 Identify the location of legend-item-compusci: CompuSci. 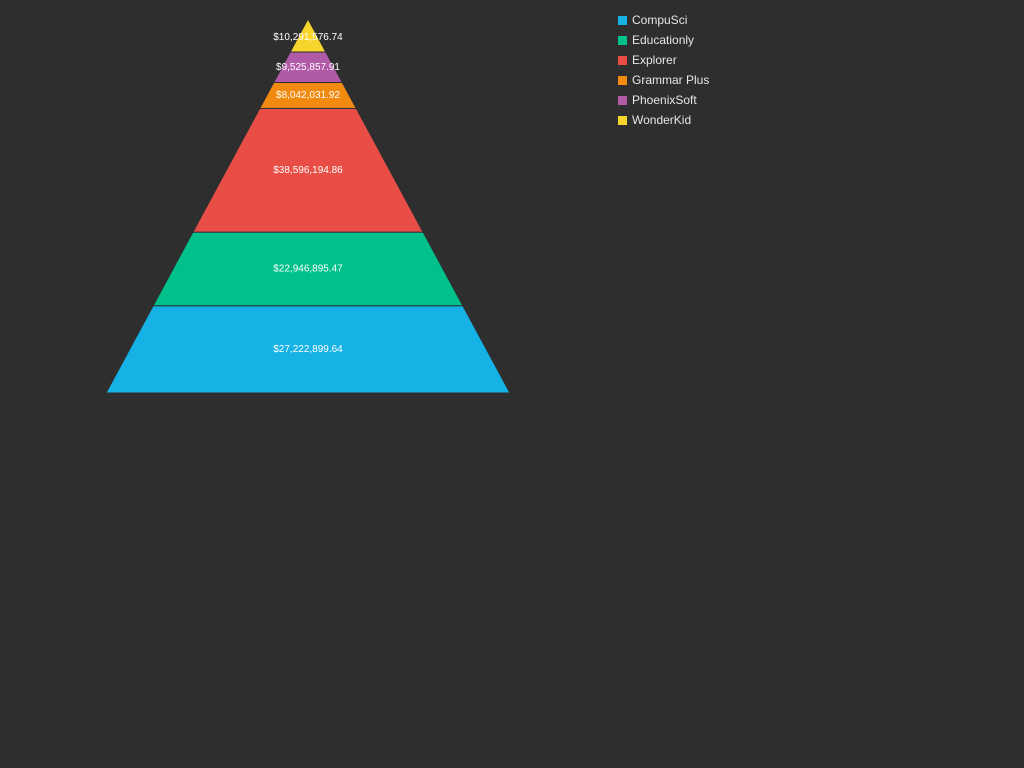
(663, 20).